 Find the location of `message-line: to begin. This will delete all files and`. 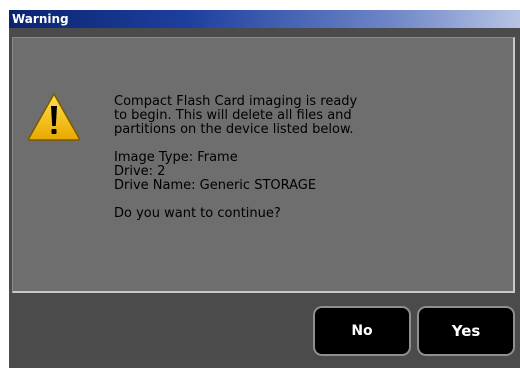

message-line: to begin. This will delete all files and is located at coordinates (233, 115).